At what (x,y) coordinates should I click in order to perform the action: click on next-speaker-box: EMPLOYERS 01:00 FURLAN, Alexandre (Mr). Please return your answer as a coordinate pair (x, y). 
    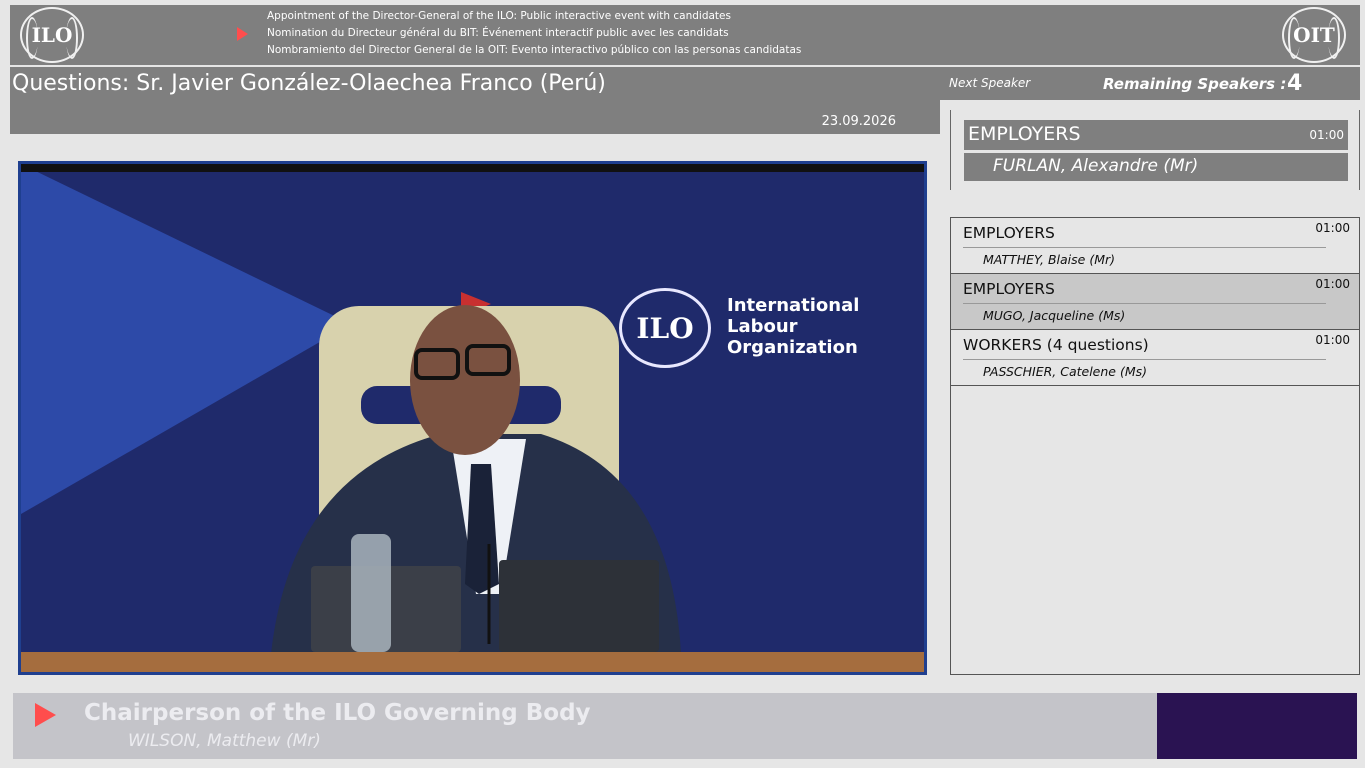
    Looking at the image, I should click on (1155, 150).